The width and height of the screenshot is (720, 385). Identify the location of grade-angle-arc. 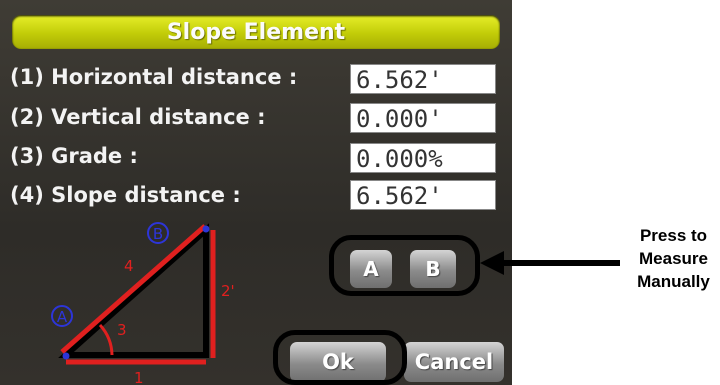
(106, 339).